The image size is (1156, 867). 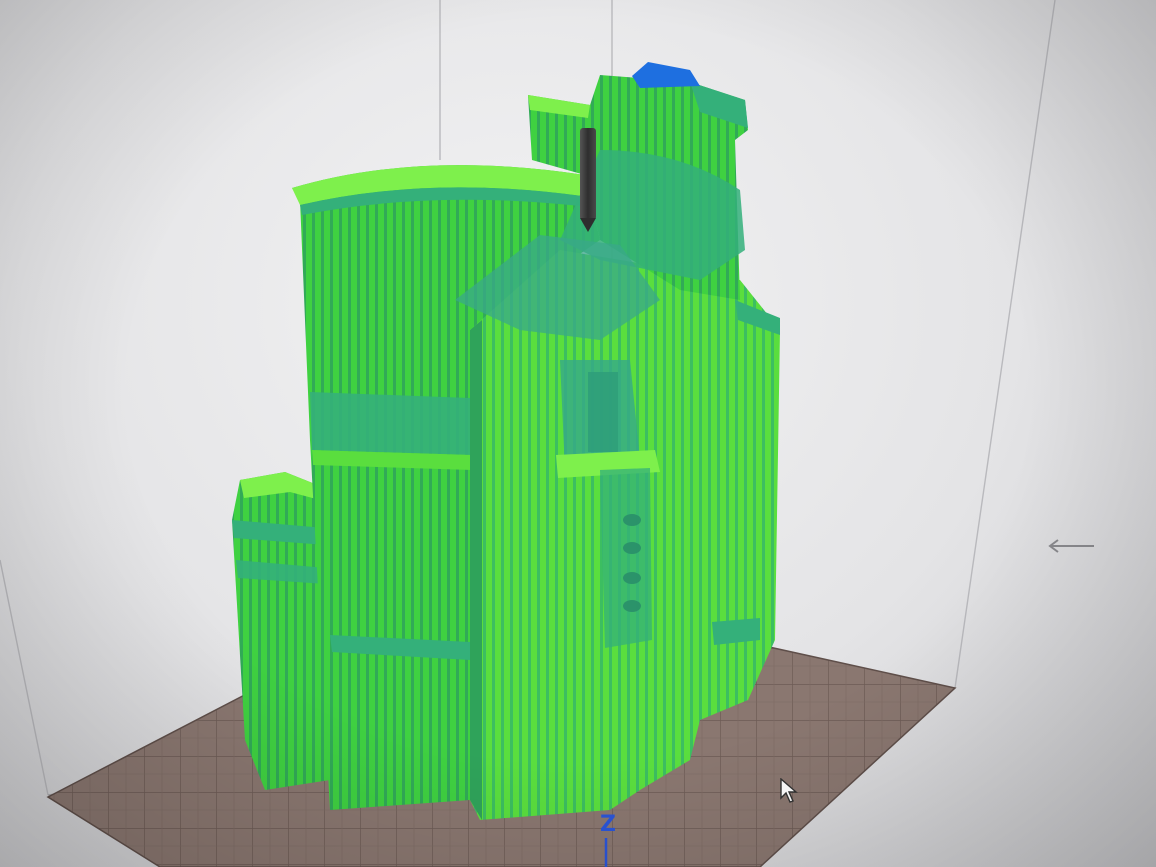 I want to click on travel-move-marker, so click(x=666, y=75).